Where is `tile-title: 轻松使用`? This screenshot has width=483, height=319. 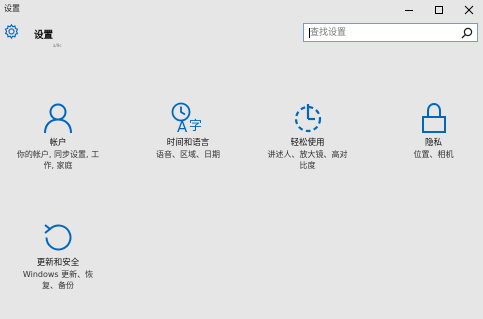 tile-title: 轻松使用 is located at coordinates (307, 143).